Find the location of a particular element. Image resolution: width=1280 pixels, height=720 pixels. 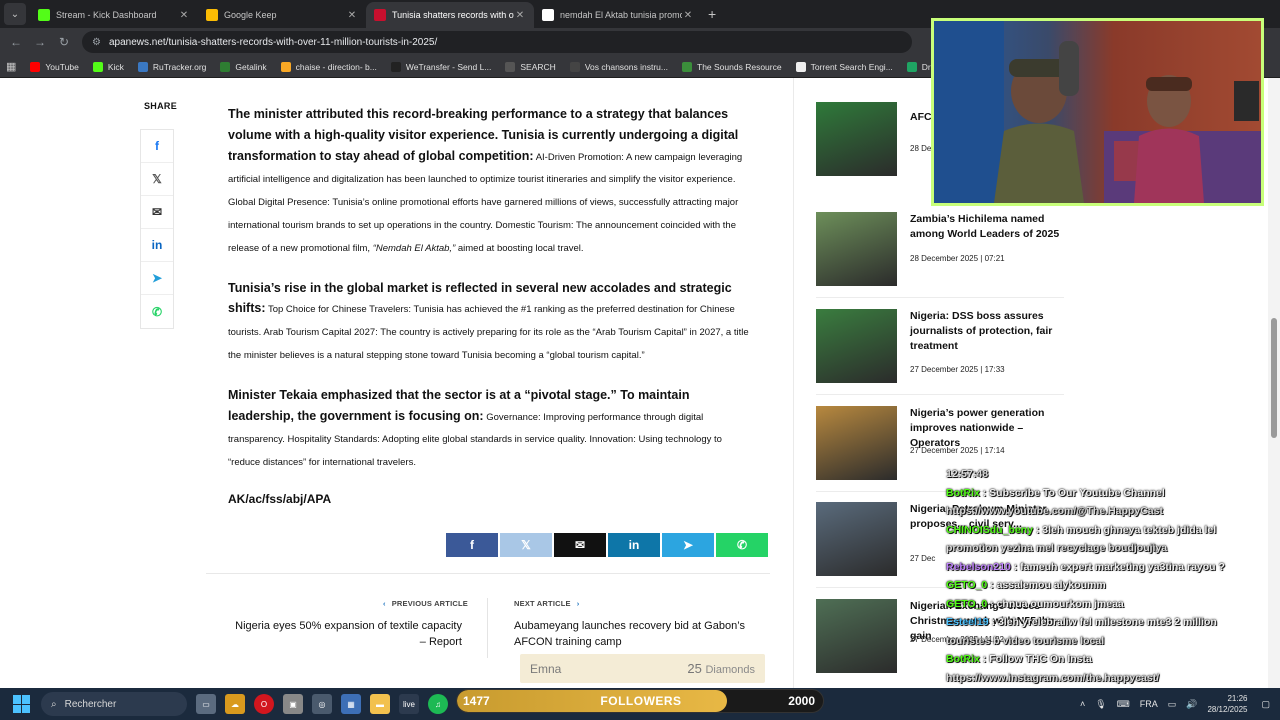

facebook-share-icon: f is located at coordinates (157, 146).